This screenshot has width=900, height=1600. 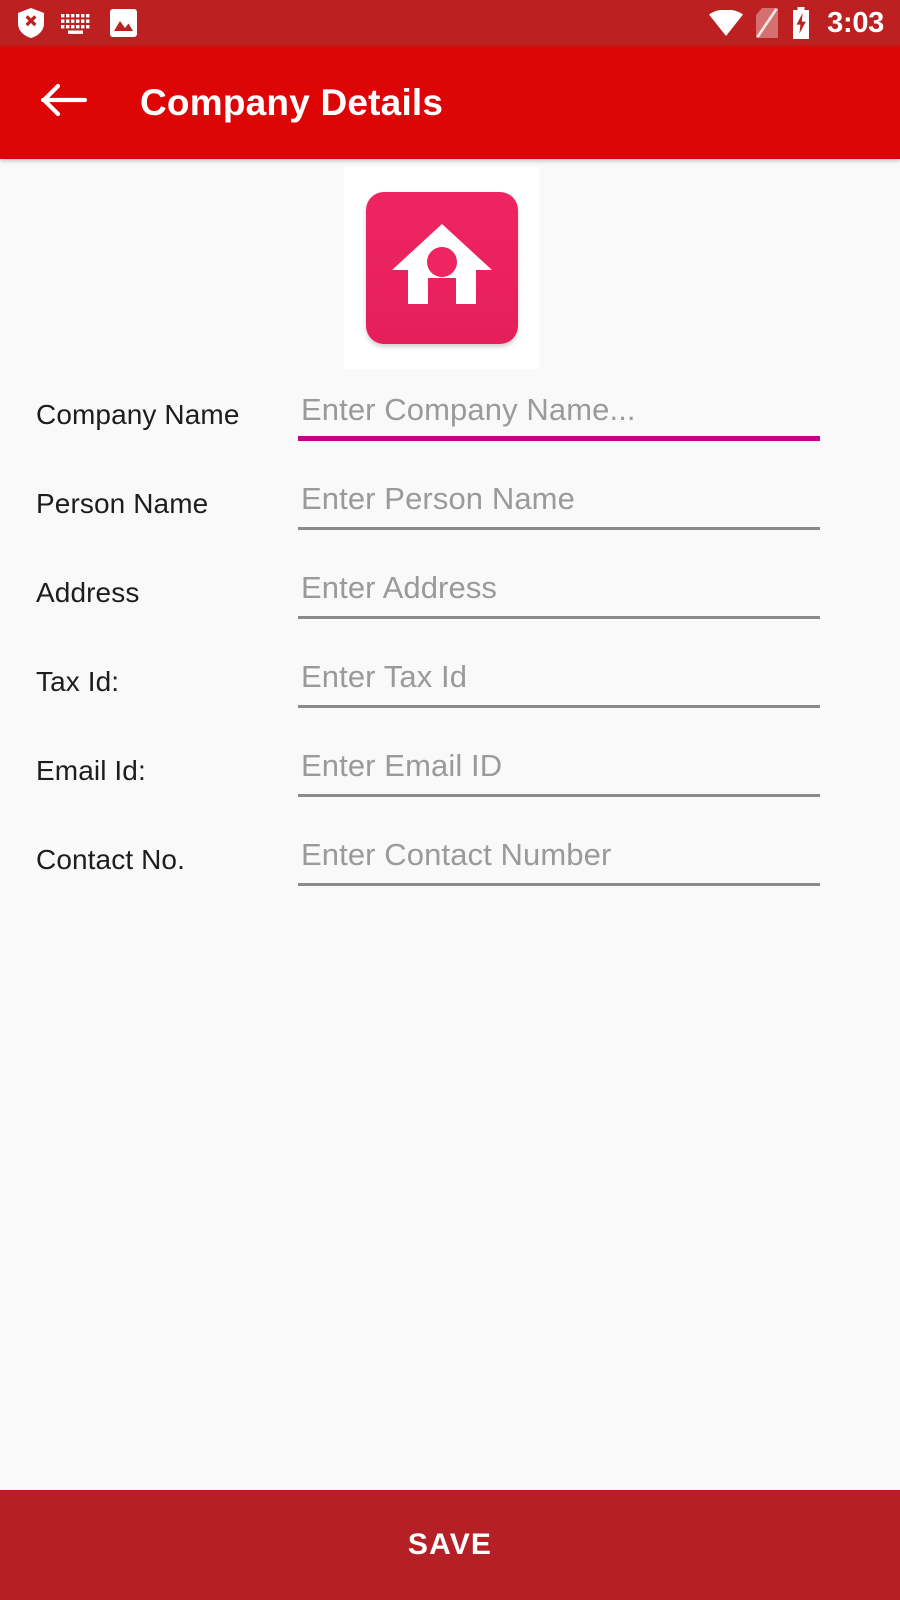 What do you see at coordinates (559, 617) in the screenshot?
I see `underline-address` at bounding box center [559, 617].